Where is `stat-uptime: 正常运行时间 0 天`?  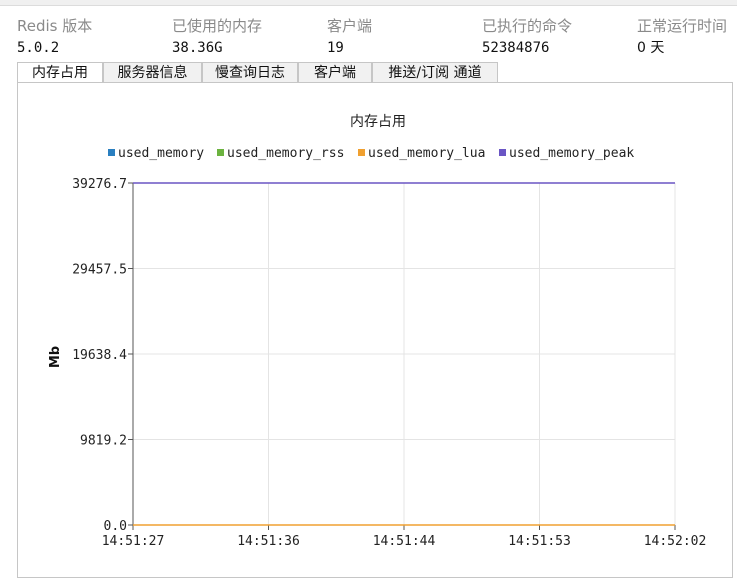 stat-uptime: 正常运行时间 0 天 is located at coordinates (682, 37).